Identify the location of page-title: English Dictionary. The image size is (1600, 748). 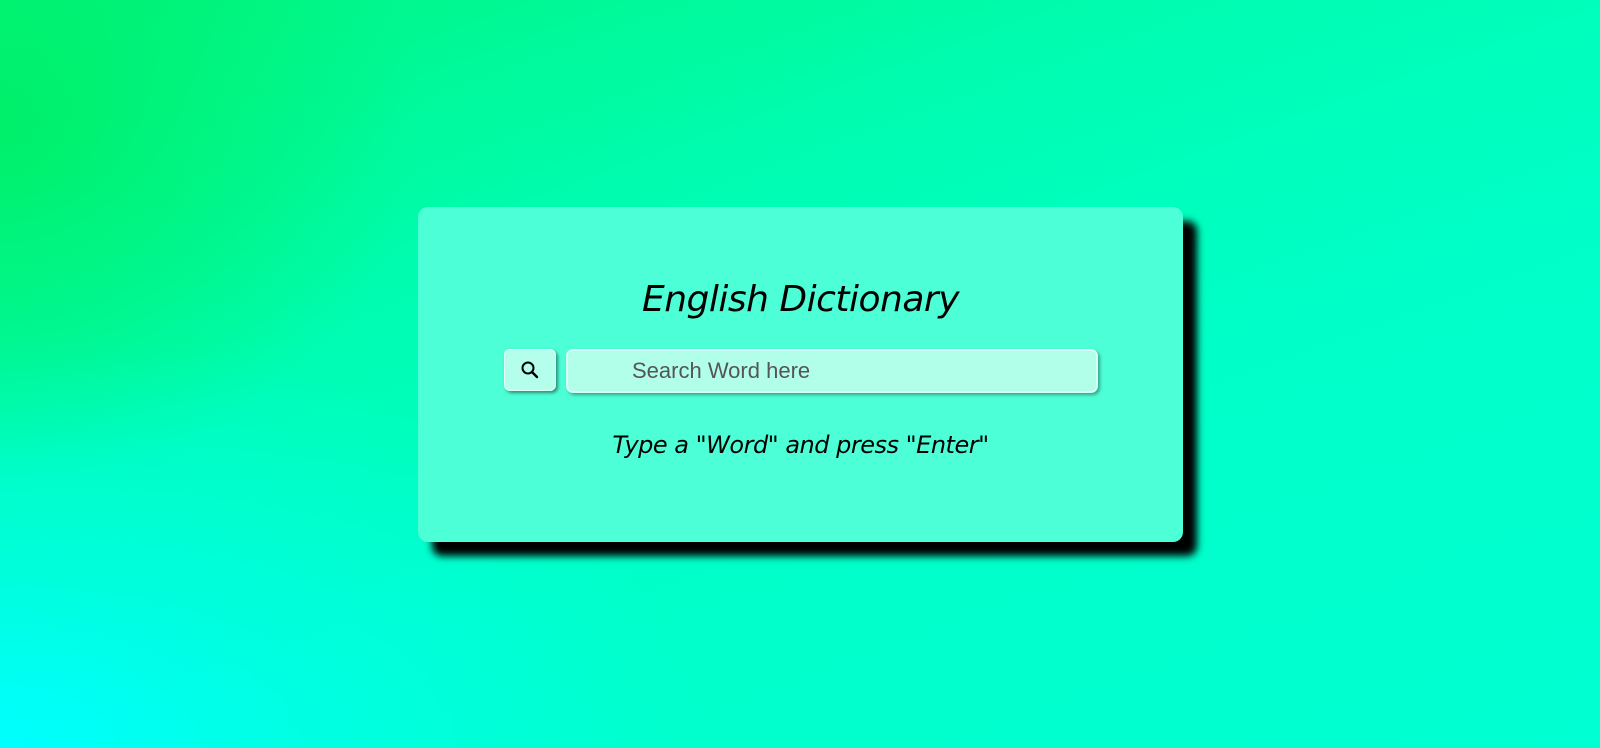
(800, 299).